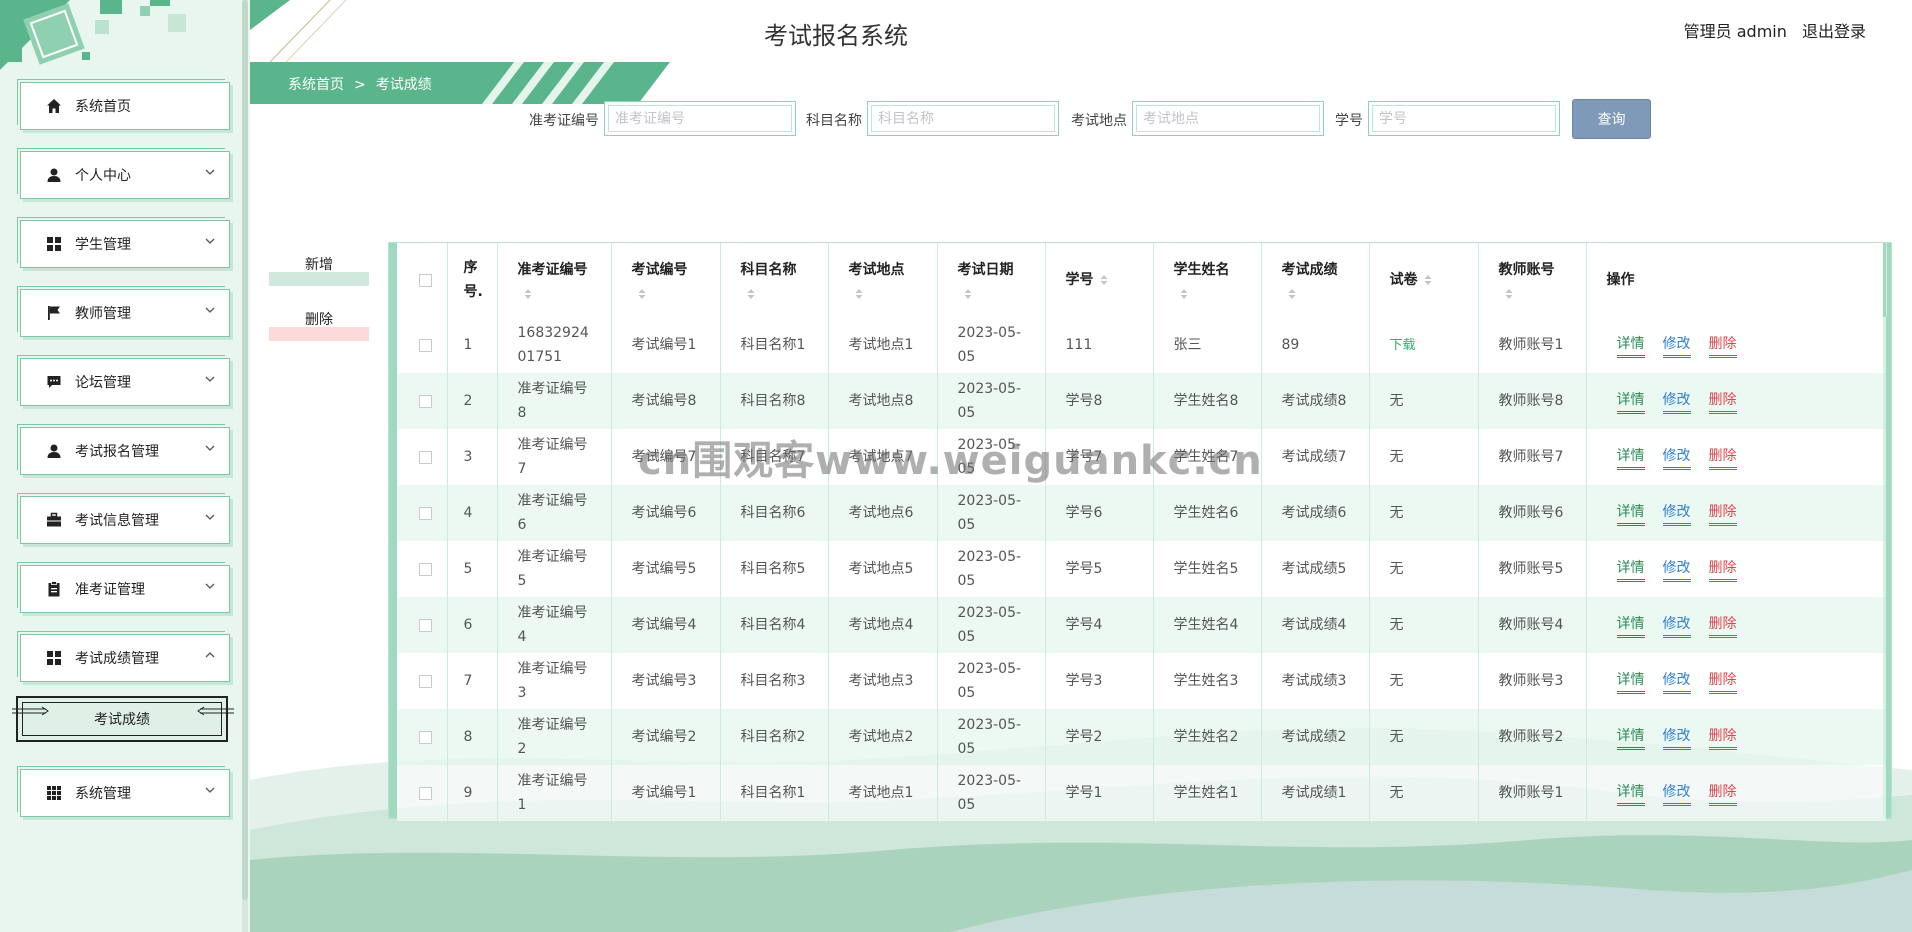 Image resolution: width=1912 pixels, height=932 pixels. Describe the element at coordinates (1834, 31) in the screenshot. I see `logout-link: 退出登录` at that location.